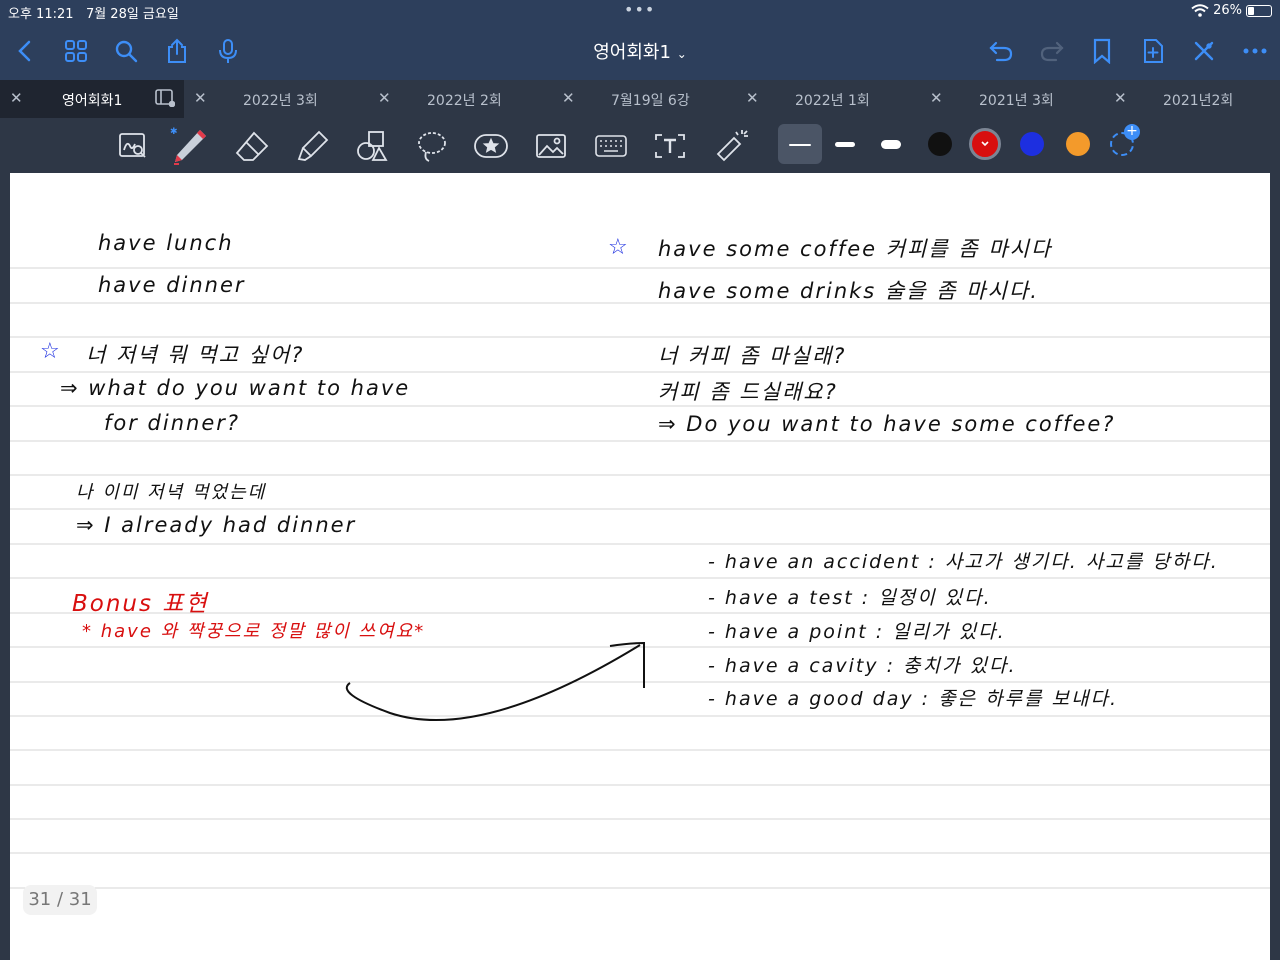  What do you see at coordinates (216, 525) in the screenshot?
I see `note-answer-en: ⇒ I already had dinner` at bounding box center [216, 525].